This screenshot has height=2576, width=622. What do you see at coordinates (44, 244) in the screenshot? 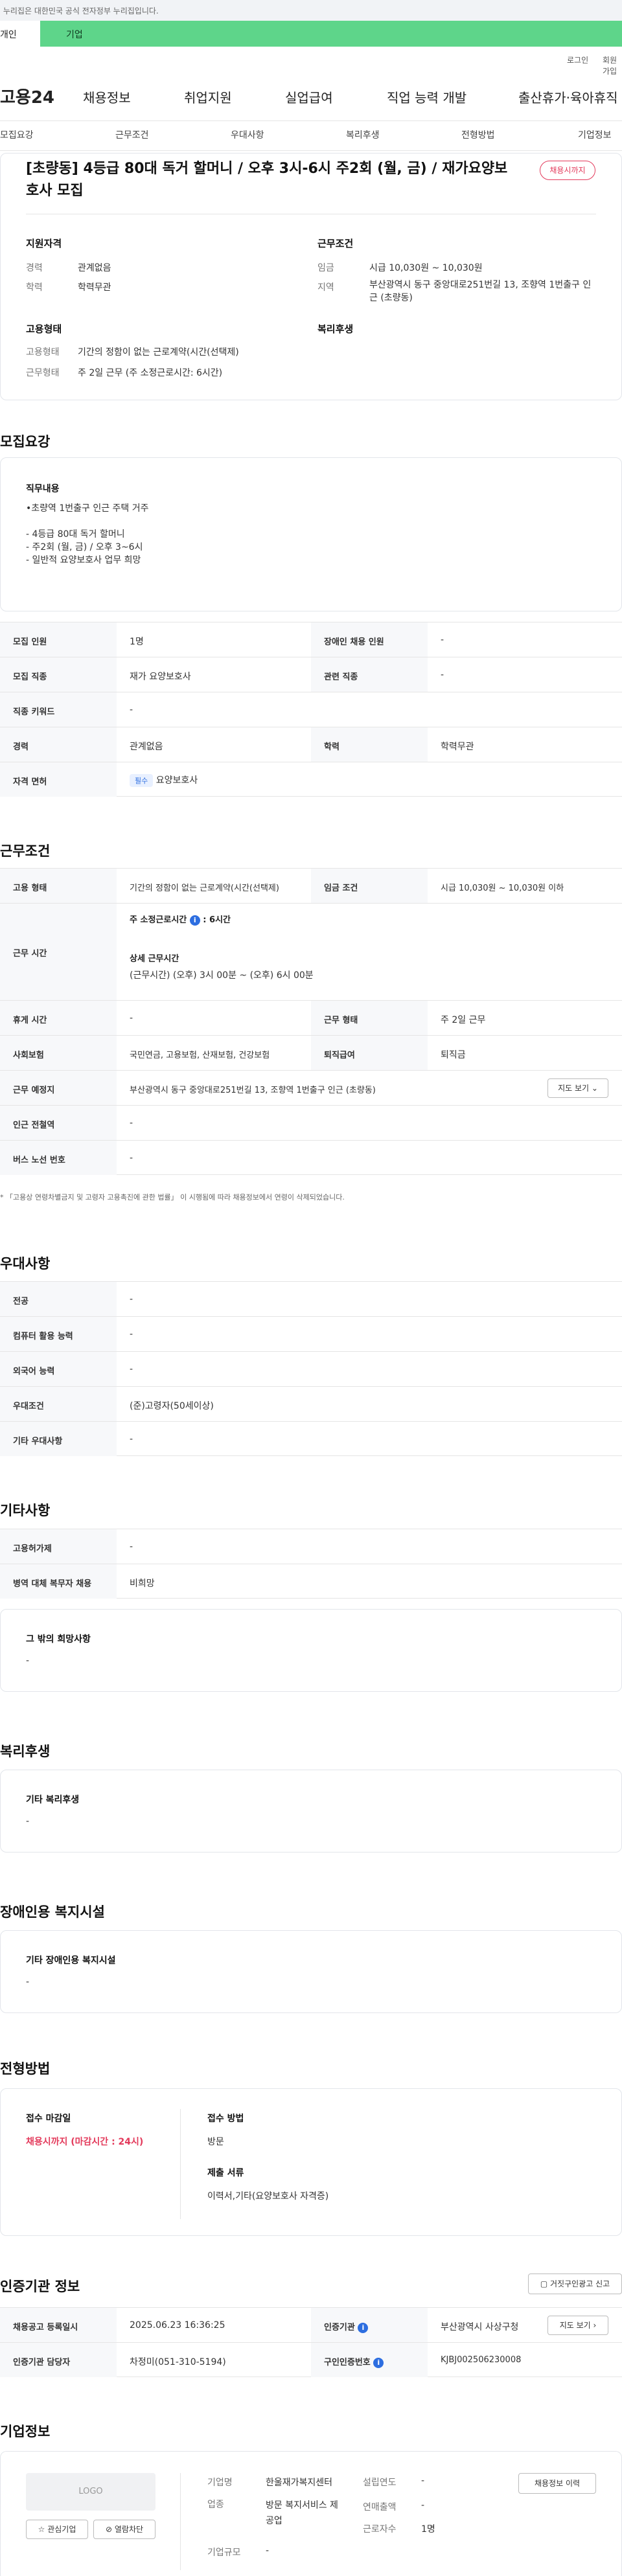
I see `qual-title: 지원자격` at bounding box center [44, 244].